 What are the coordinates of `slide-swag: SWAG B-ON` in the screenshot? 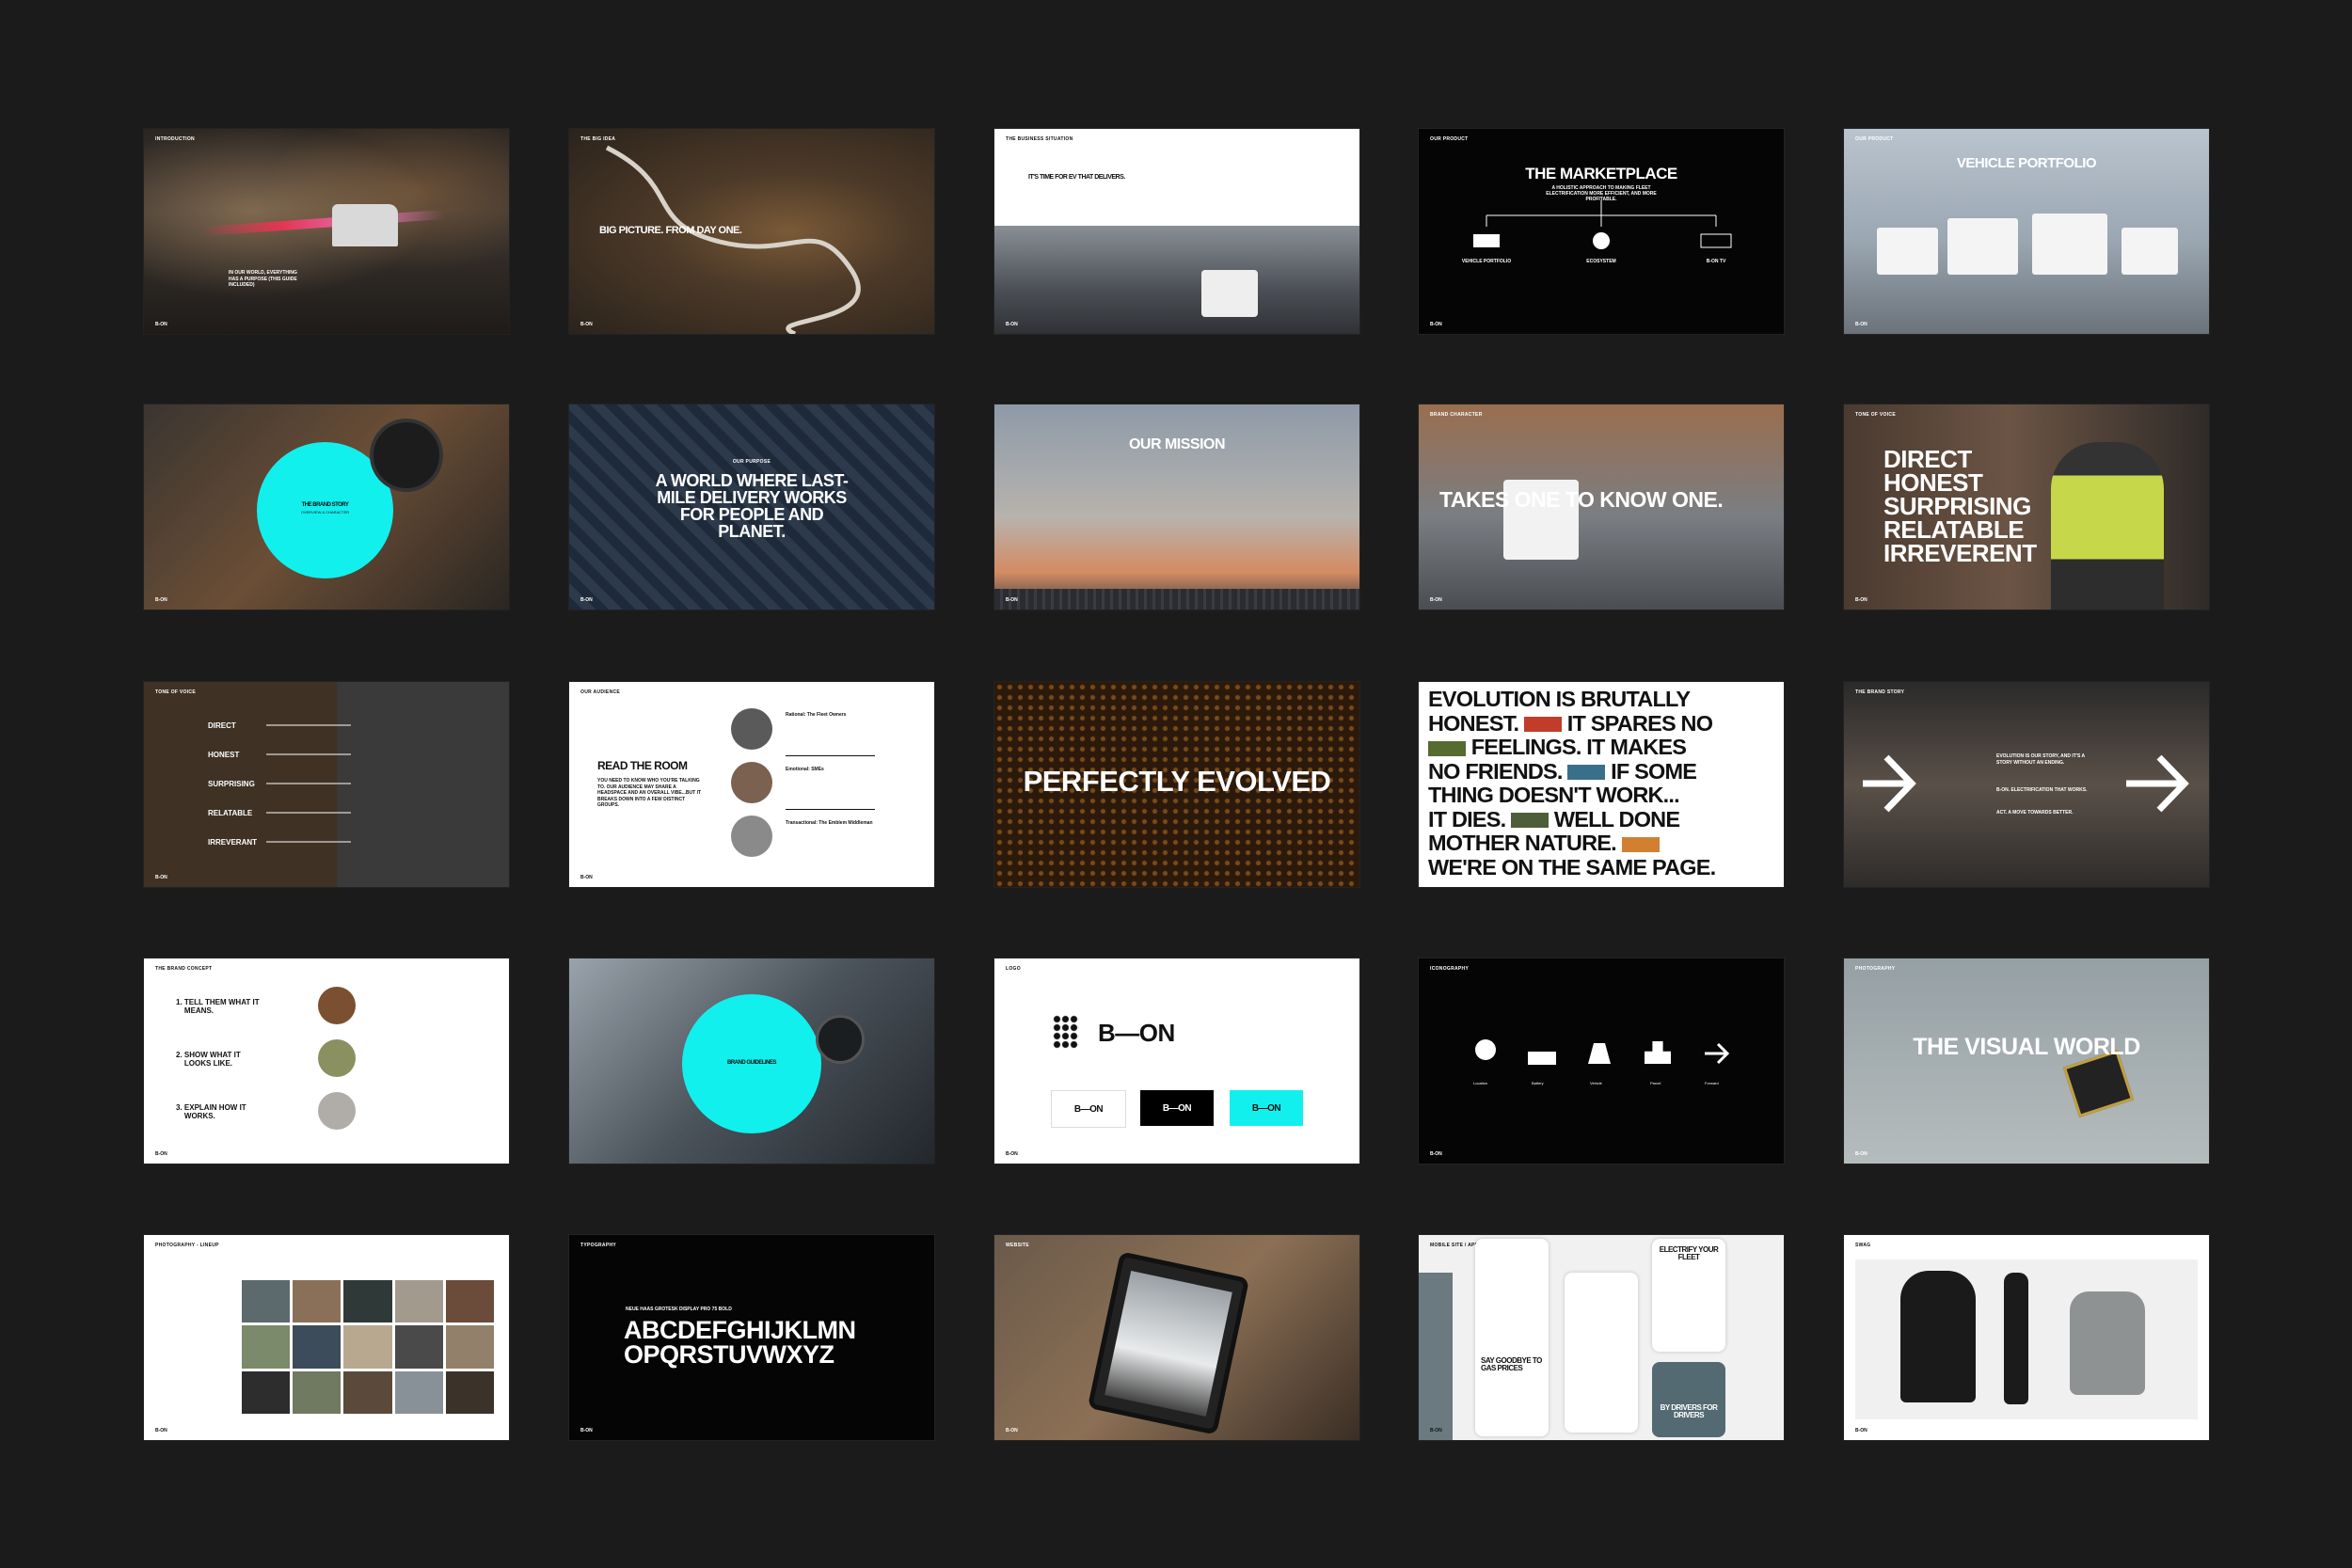 It's located at (2026, 1337).